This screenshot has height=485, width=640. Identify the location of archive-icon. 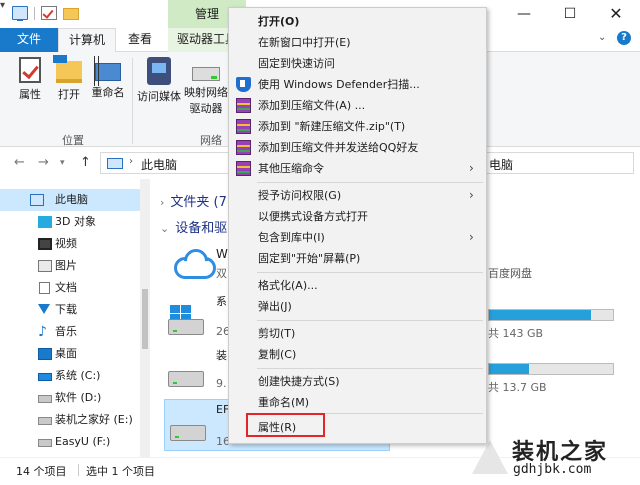
(243, 147).